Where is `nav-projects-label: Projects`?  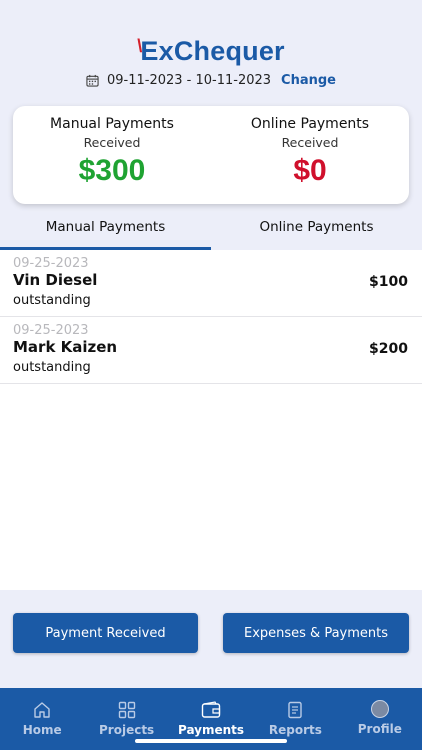 nav-projects-label: Projects is located at coordinates (127, 730).